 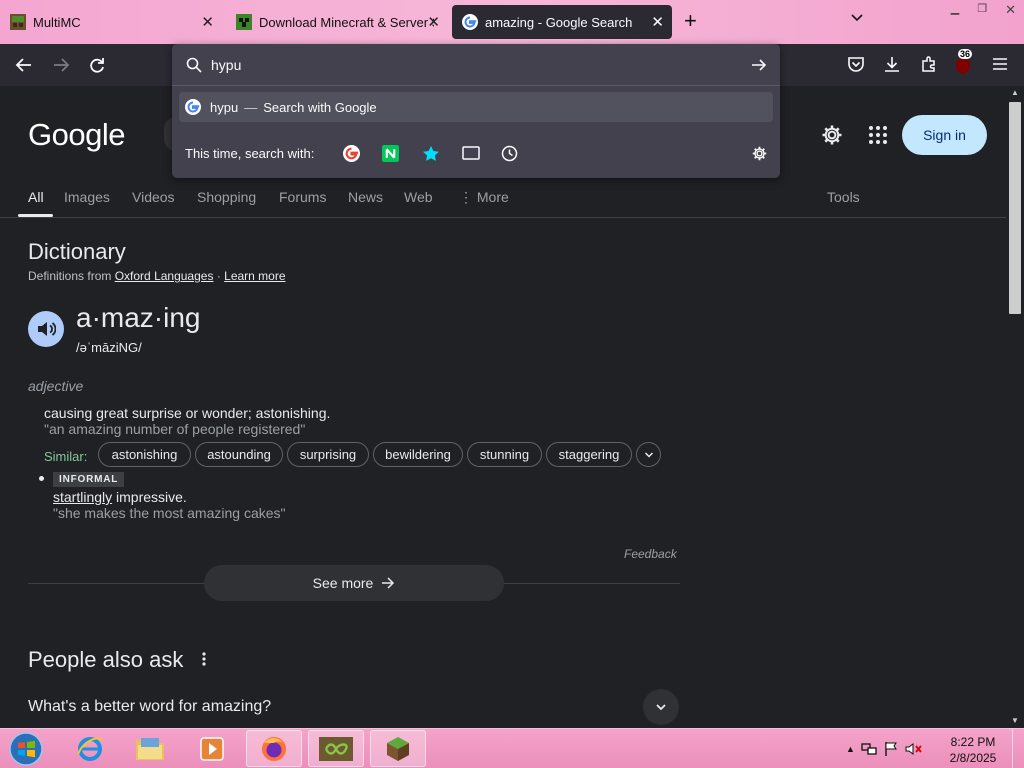 I want to click on suggestion-query: hypu, so click(x=224, y=107).